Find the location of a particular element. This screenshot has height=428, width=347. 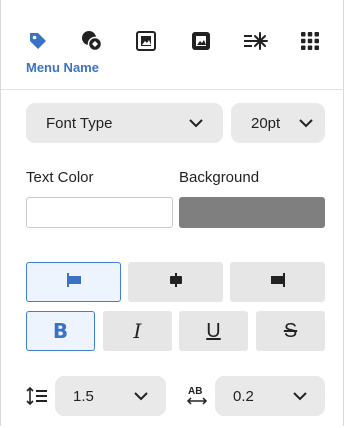

align-center-button is located at coordinates (175, 282).